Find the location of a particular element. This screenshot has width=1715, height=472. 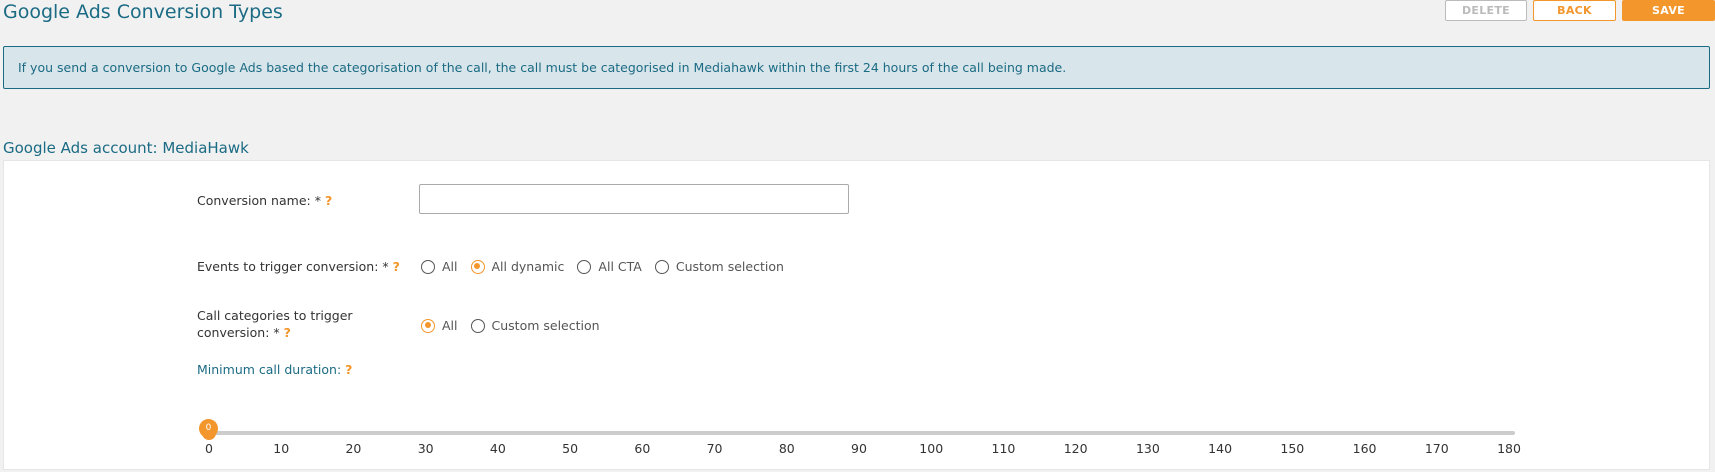

conversion-name-input is located at coordinates (634, 199).